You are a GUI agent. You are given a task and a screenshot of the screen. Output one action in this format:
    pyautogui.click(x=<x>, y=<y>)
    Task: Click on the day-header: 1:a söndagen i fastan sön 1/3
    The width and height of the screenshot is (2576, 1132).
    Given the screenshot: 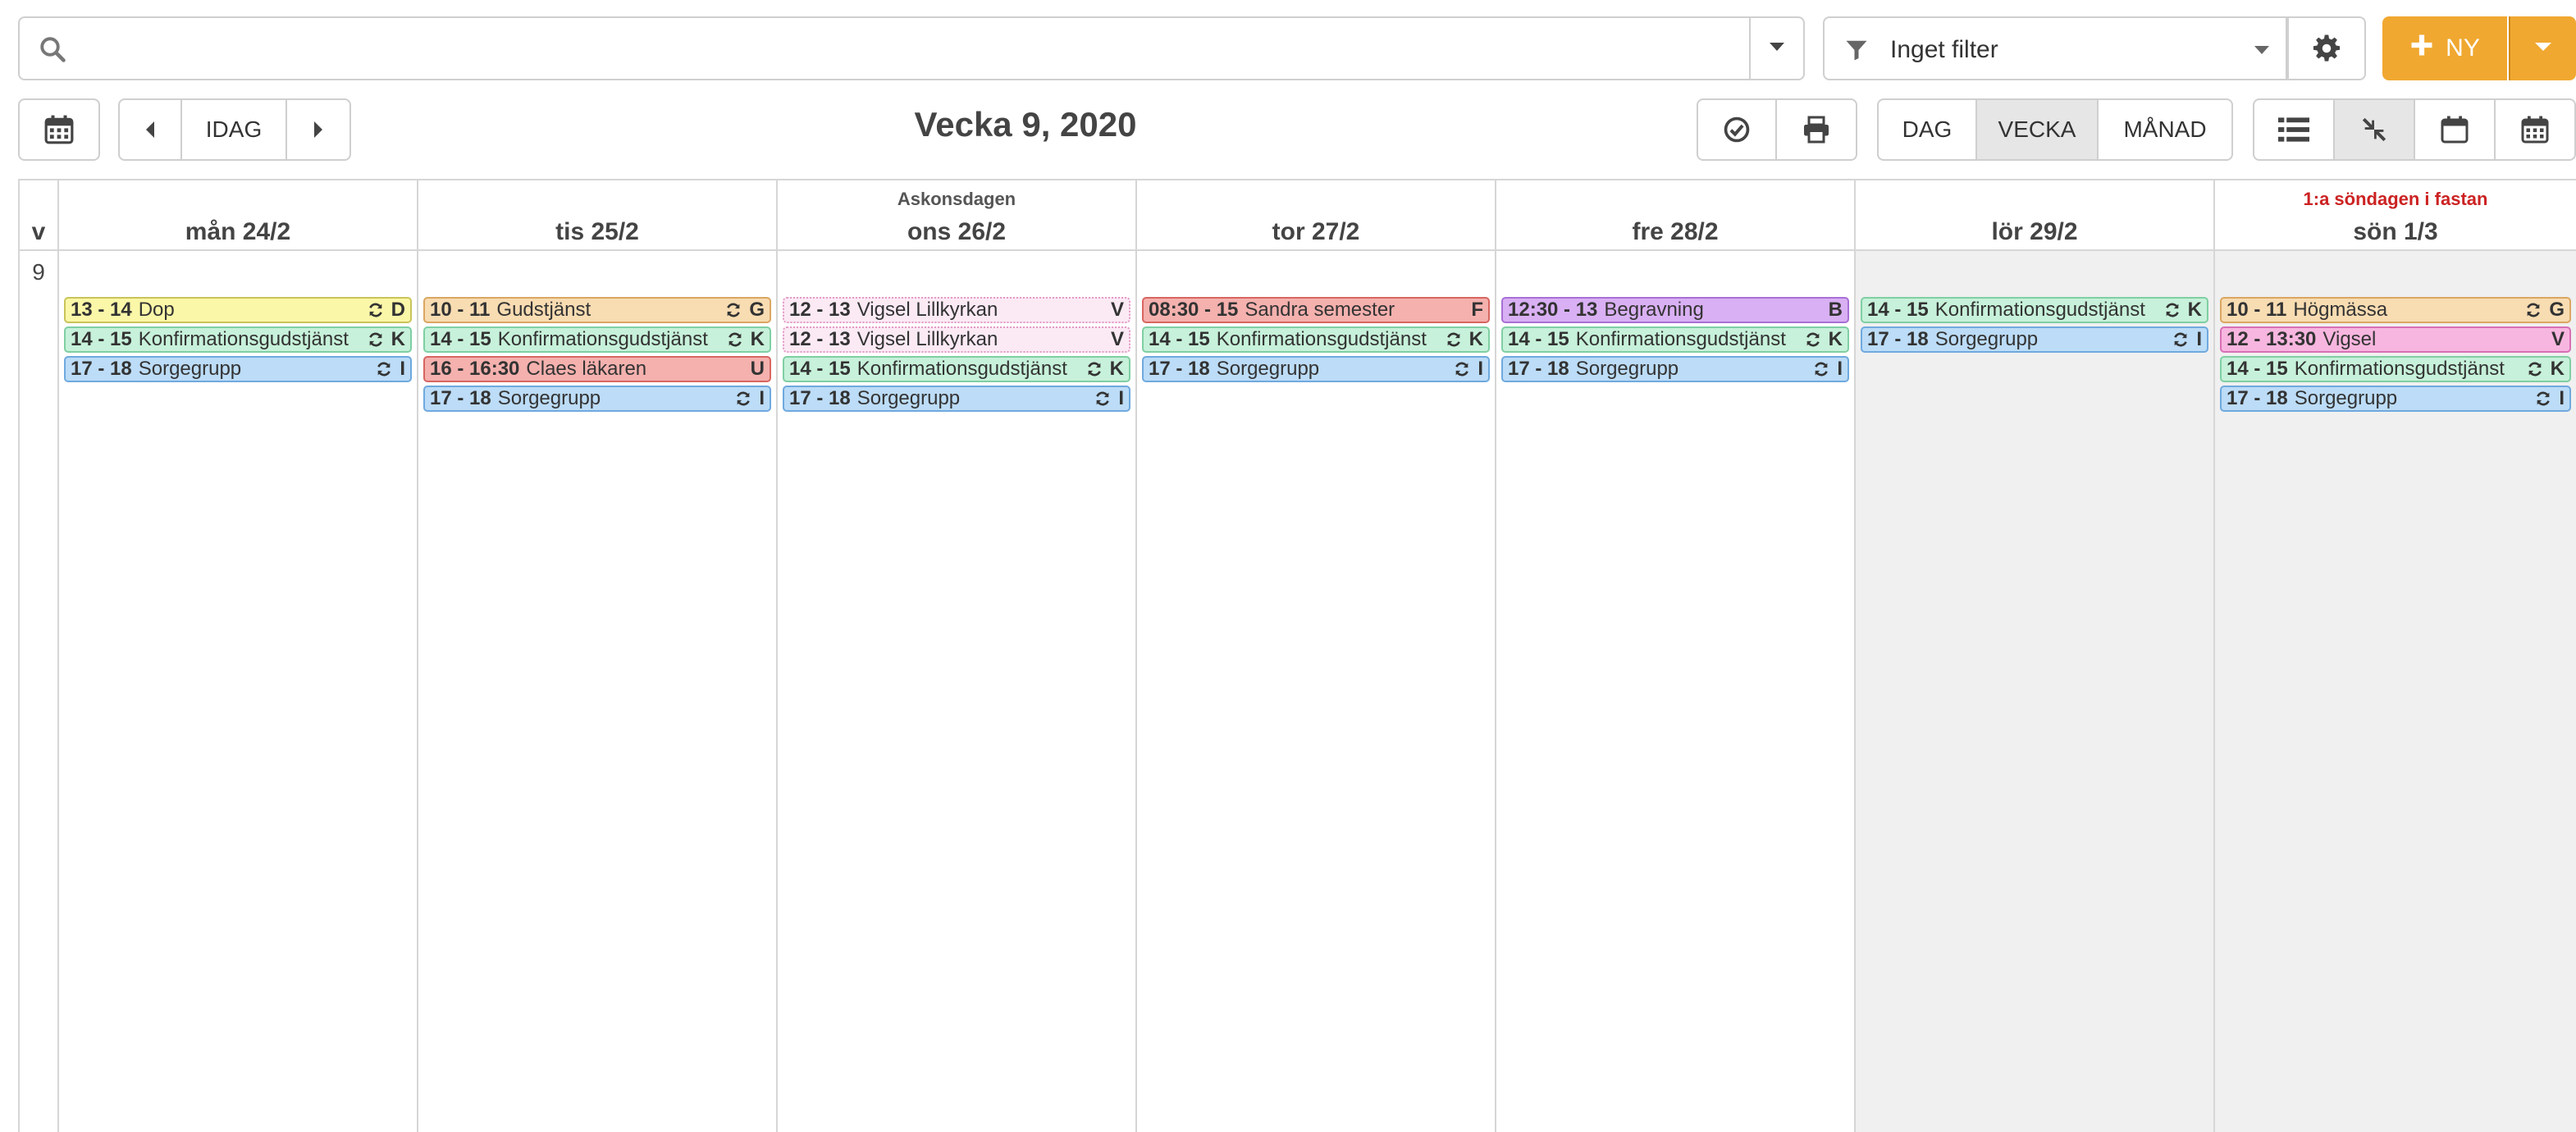 What is the action you would take?
    pyautogui.click(x=2395, y=215)
    